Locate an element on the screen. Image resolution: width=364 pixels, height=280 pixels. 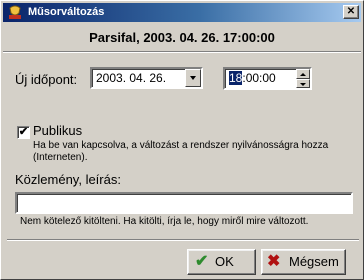
spin-up-button is located at coordinates (303, 74).